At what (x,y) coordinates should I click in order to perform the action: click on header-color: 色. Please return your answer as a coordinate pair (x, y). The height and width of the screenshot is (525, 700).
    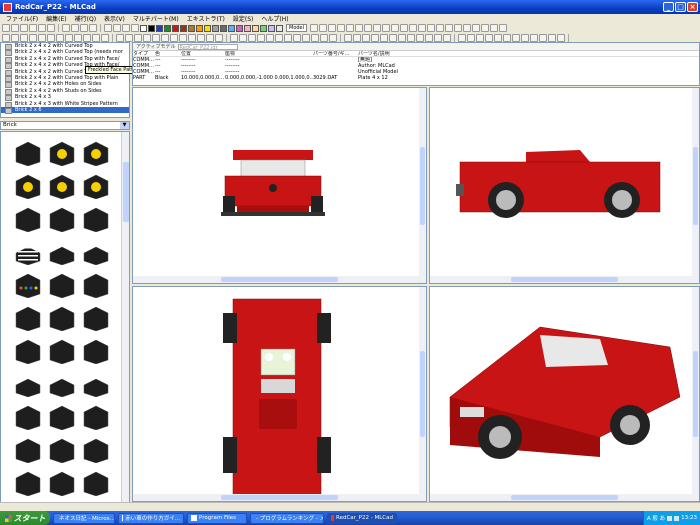
    Looking at the image, I should click on (168, 53).